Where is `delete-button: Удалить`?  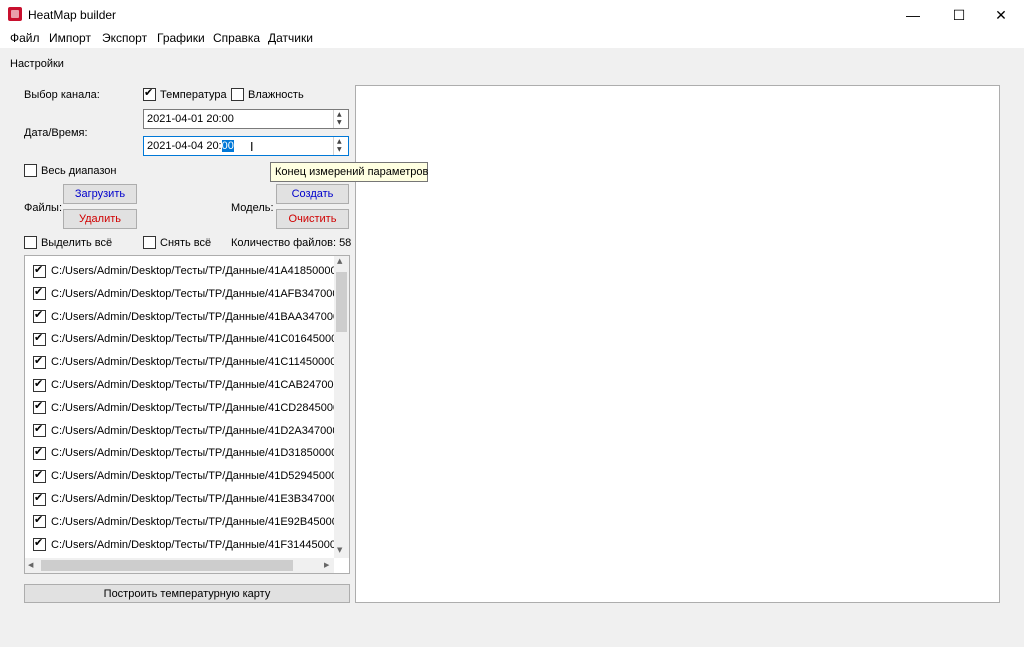 delete-button: Удалить is located at coordinates (100, 219).